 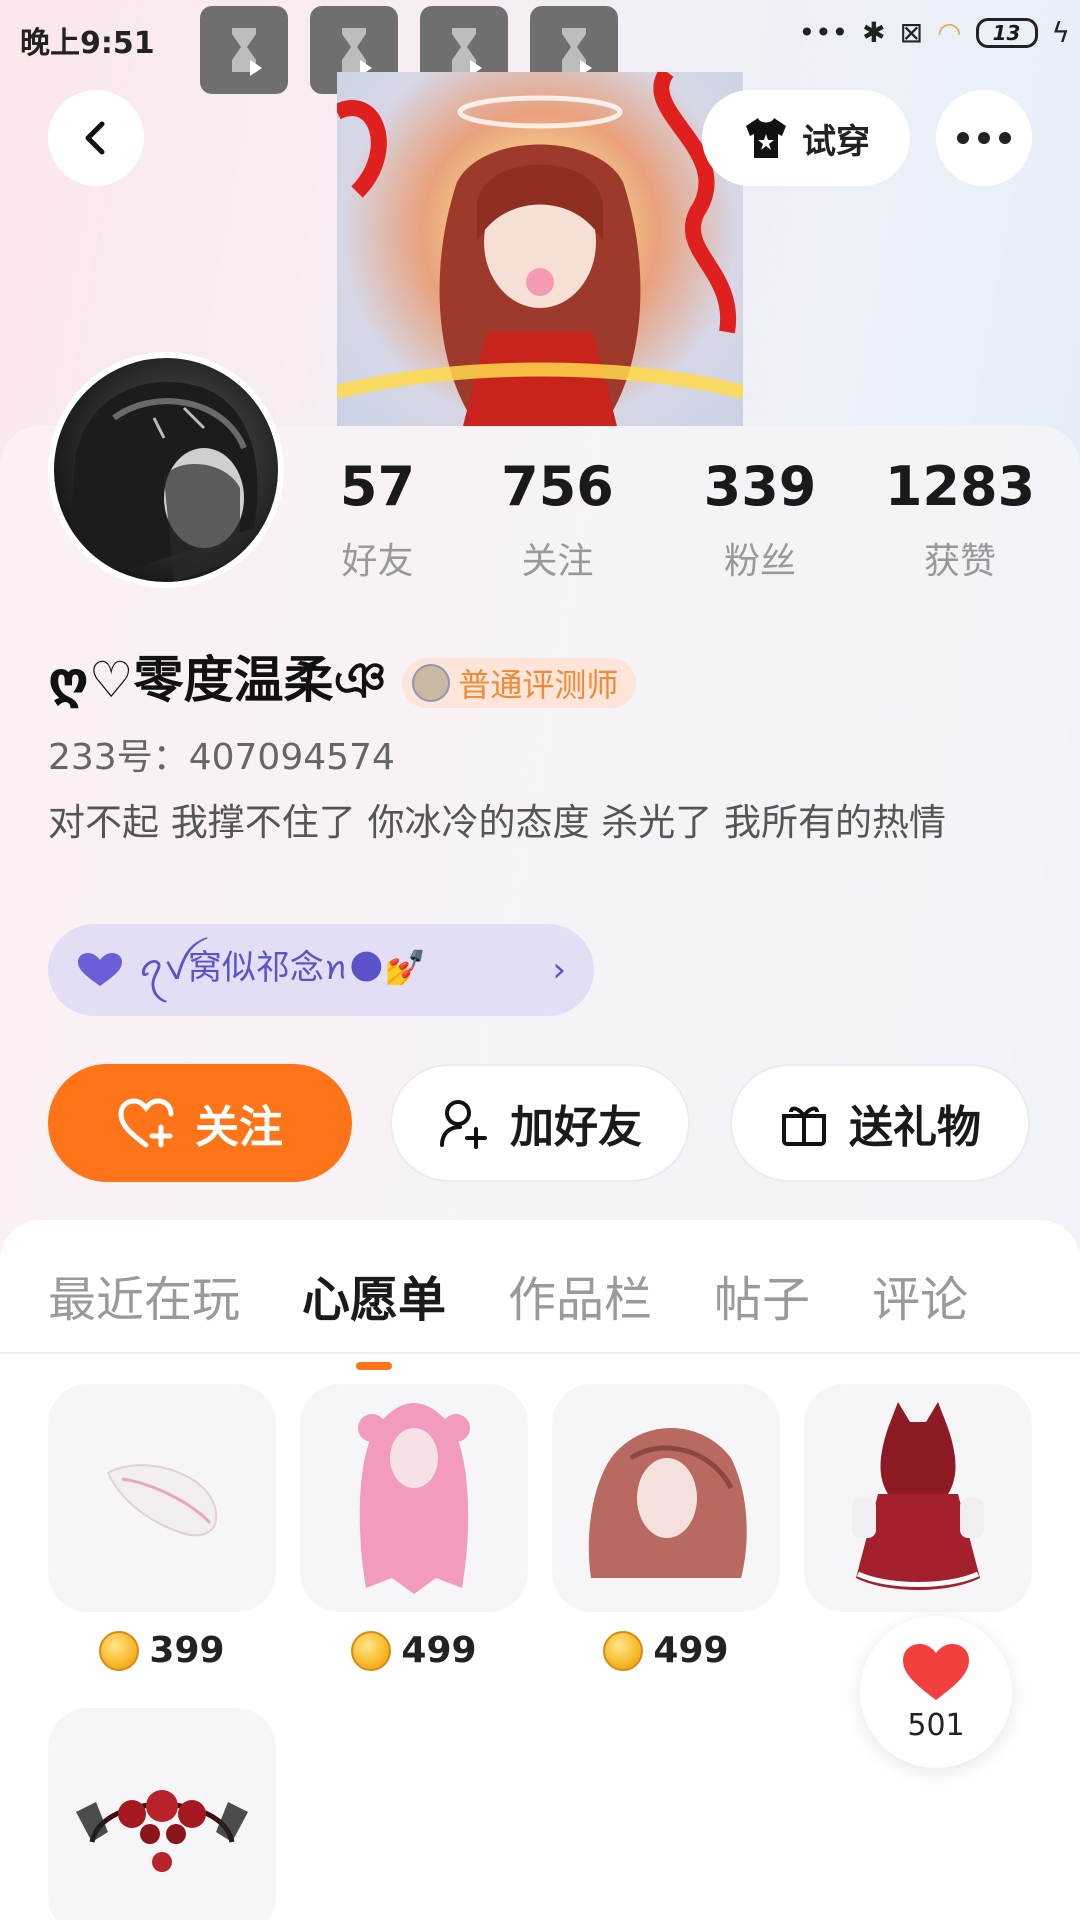 What do you see at coordinates (540, 47) in the screenshot?
I see `status-bar: 晚上9:51 ••• ✱ ⊠ ◠ 13 ϟ` at bounding box center [540, 47].